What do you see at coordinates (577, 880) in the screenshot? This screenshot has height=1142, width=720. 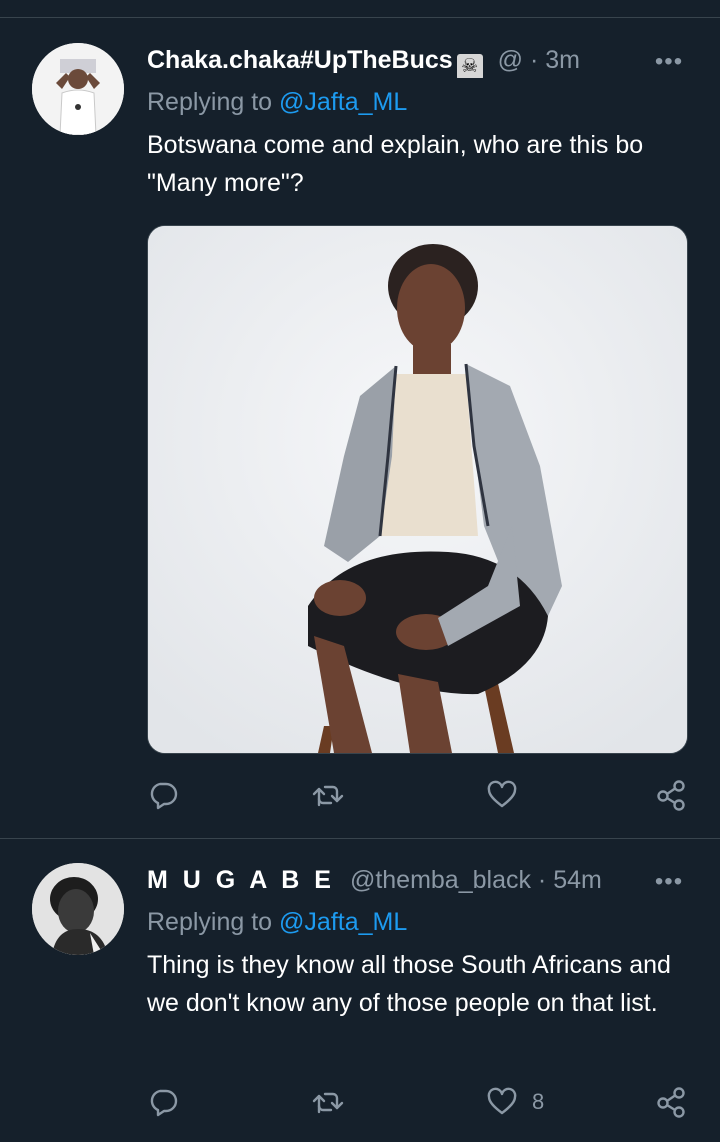 I see `timestamp: 54m` at bounding box center [577, 880].